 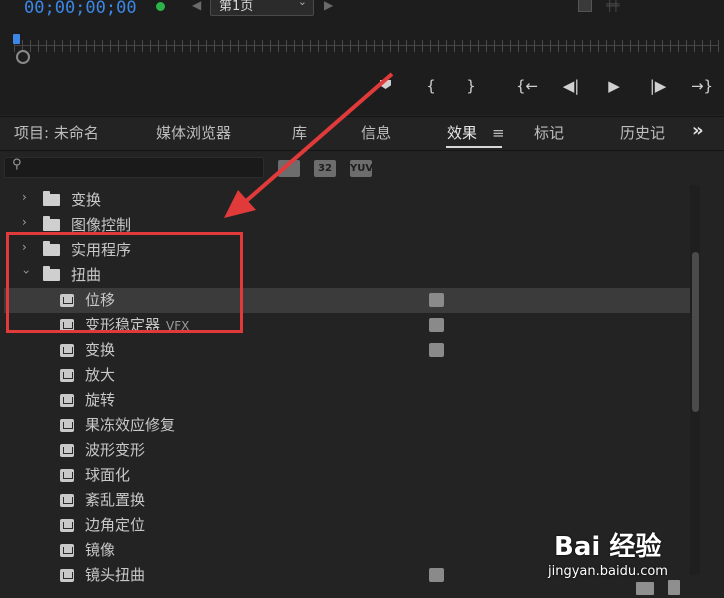 I want to click on page-select: 第1页 ⌄, so click(x=262, y=8).